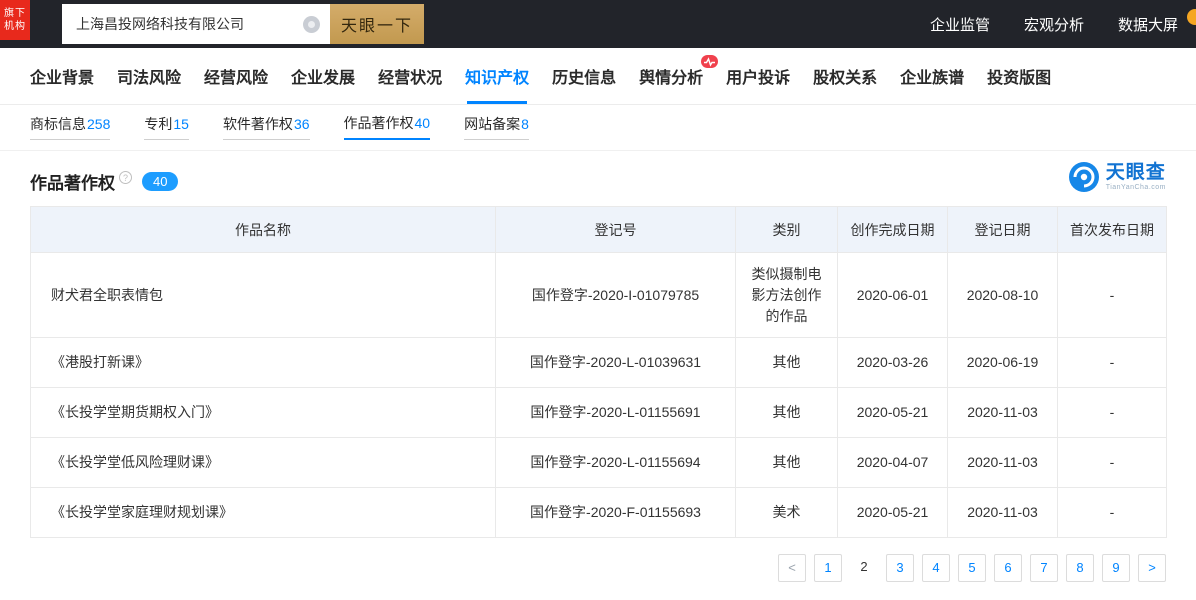 The height and width of the screenshot is (600, 1196). What do you see at coordinates (1148, 24) in the screenshot?
I see `link-data-screen: 数据大屏` at bounding box center [1148, 24].